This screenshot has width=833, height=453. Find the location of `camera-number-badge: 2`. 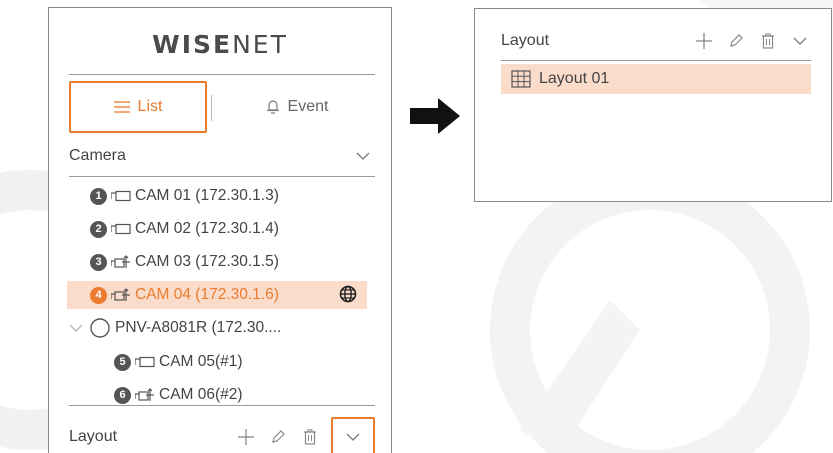

camera-number-badge: 2 is located at coordinates (98, 229).